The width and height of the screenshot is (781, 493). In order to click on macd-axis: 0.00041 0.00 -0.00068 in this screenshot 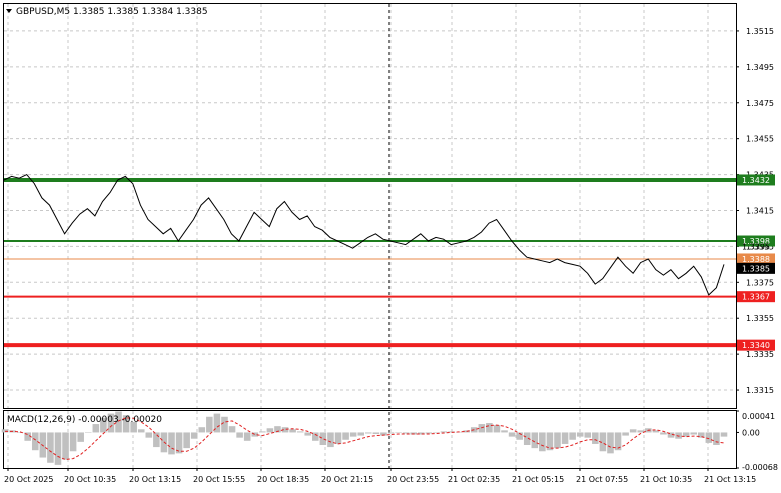, I will do `click(757, 441)`.